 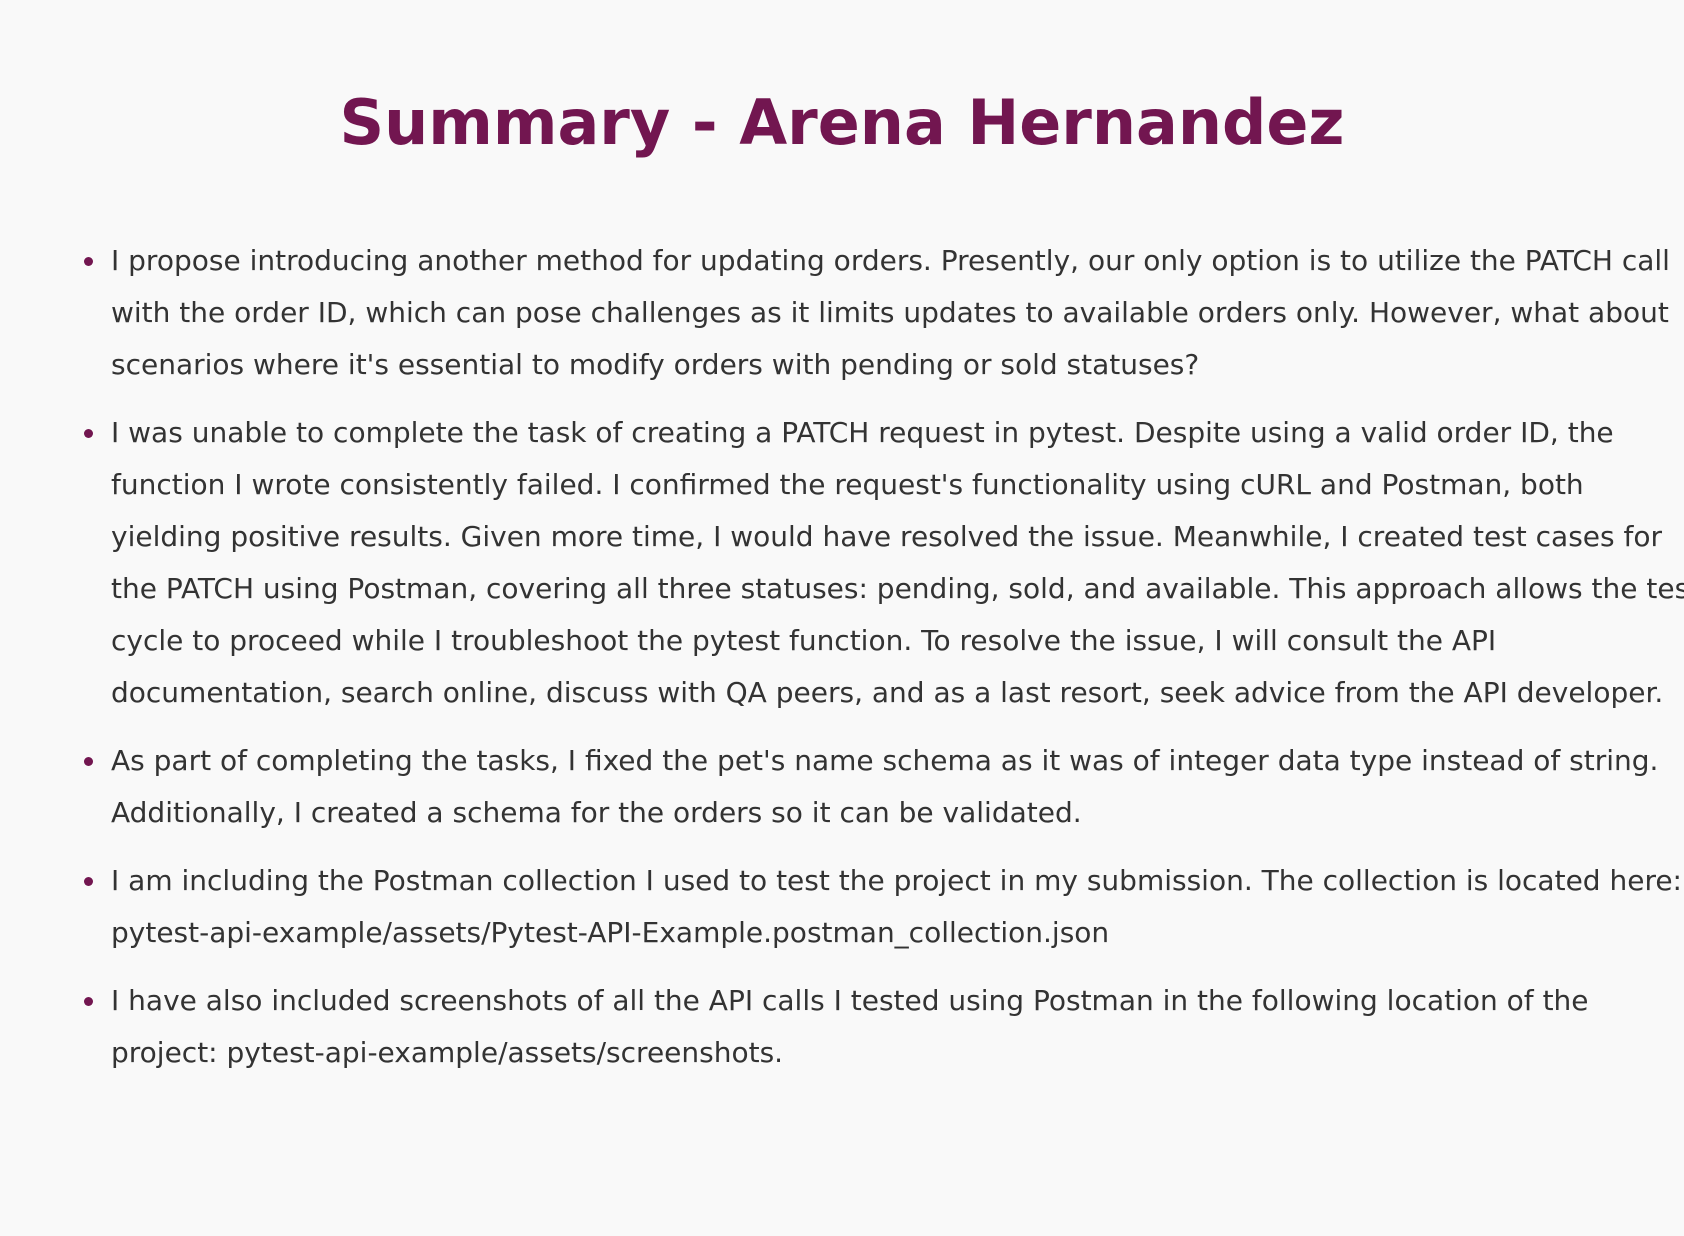 I want to click on page-title: Summary - Arena Hernandez, so click(x=842, y=122).